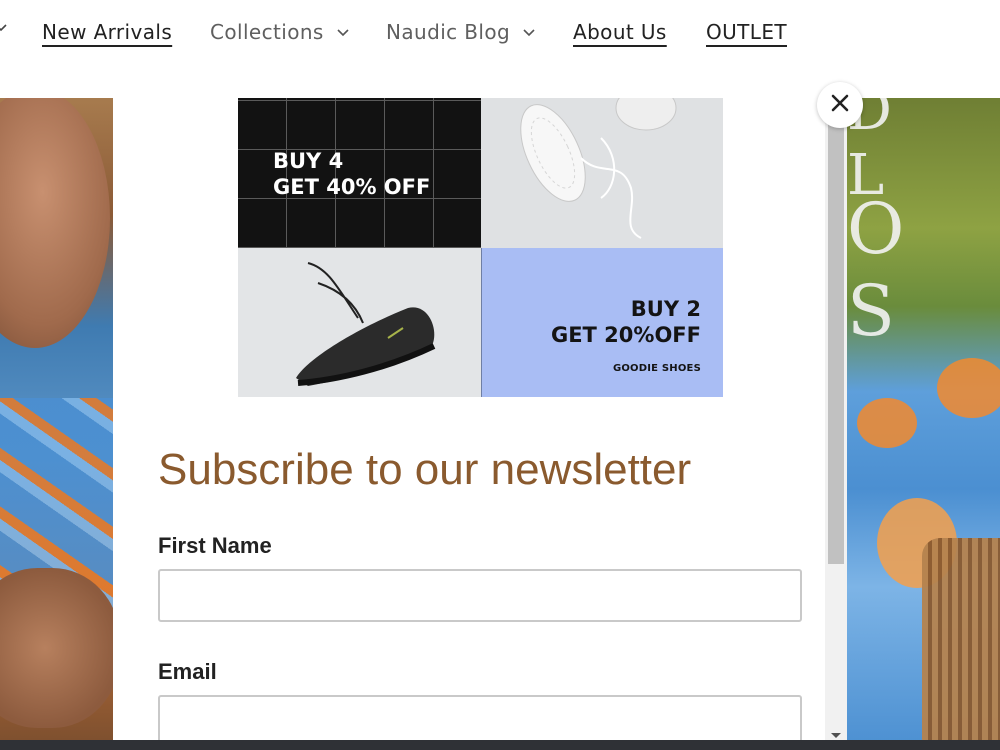 This screenshot has height=750, width=1000. Describe the element at coordinates (665, 309) in the screenshot. I see `promo-line: BUY 2` at that location.